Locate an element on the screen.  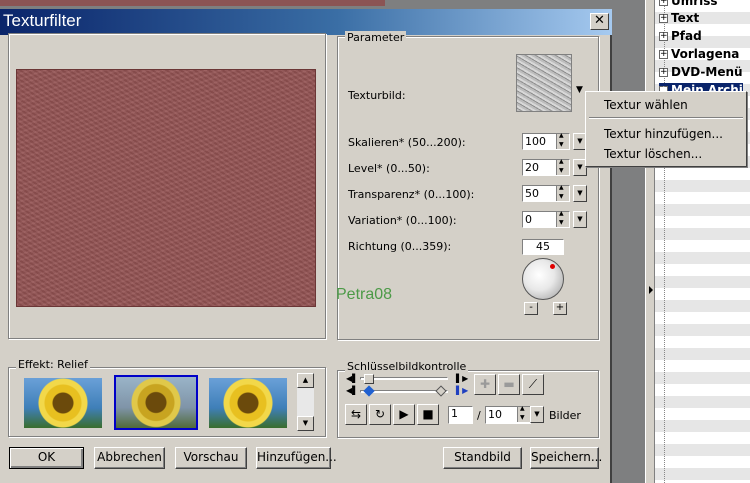
level-label: Level* (0...50): is located at coordinates (389, 168).